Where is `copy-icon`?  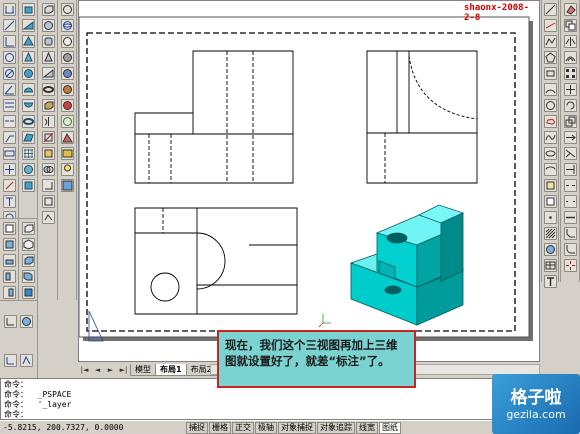 copy-icon is located at coordinates (570, 25).